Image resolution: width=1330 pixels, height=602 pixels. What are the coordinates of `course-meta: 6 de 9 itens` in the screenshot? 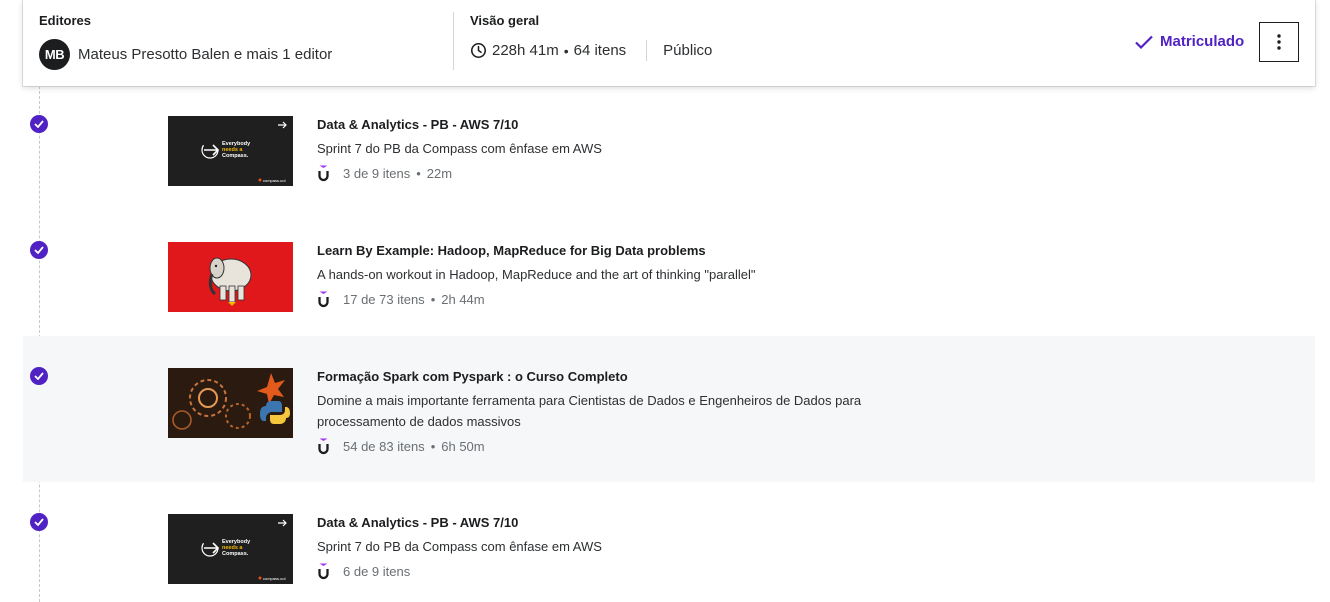 It's located at (617, 571).